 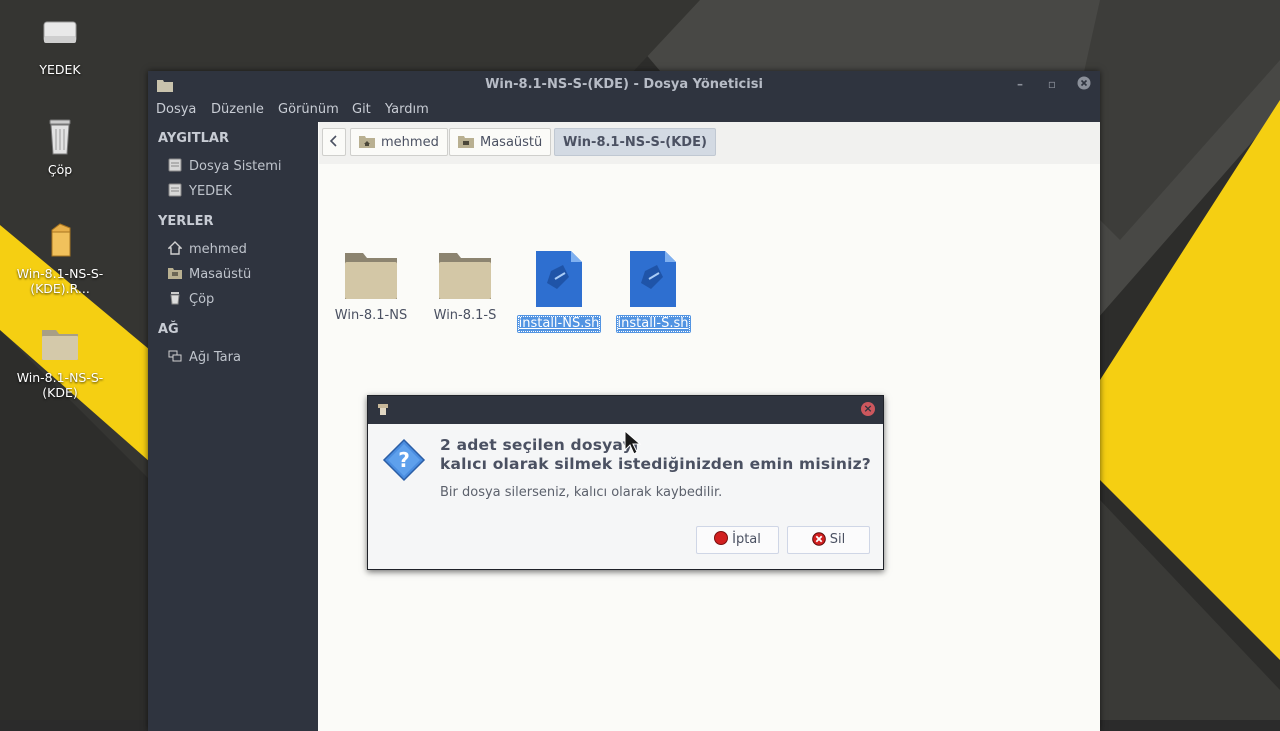 I want to click on menu-git: Git, so click(x=361, y=109).